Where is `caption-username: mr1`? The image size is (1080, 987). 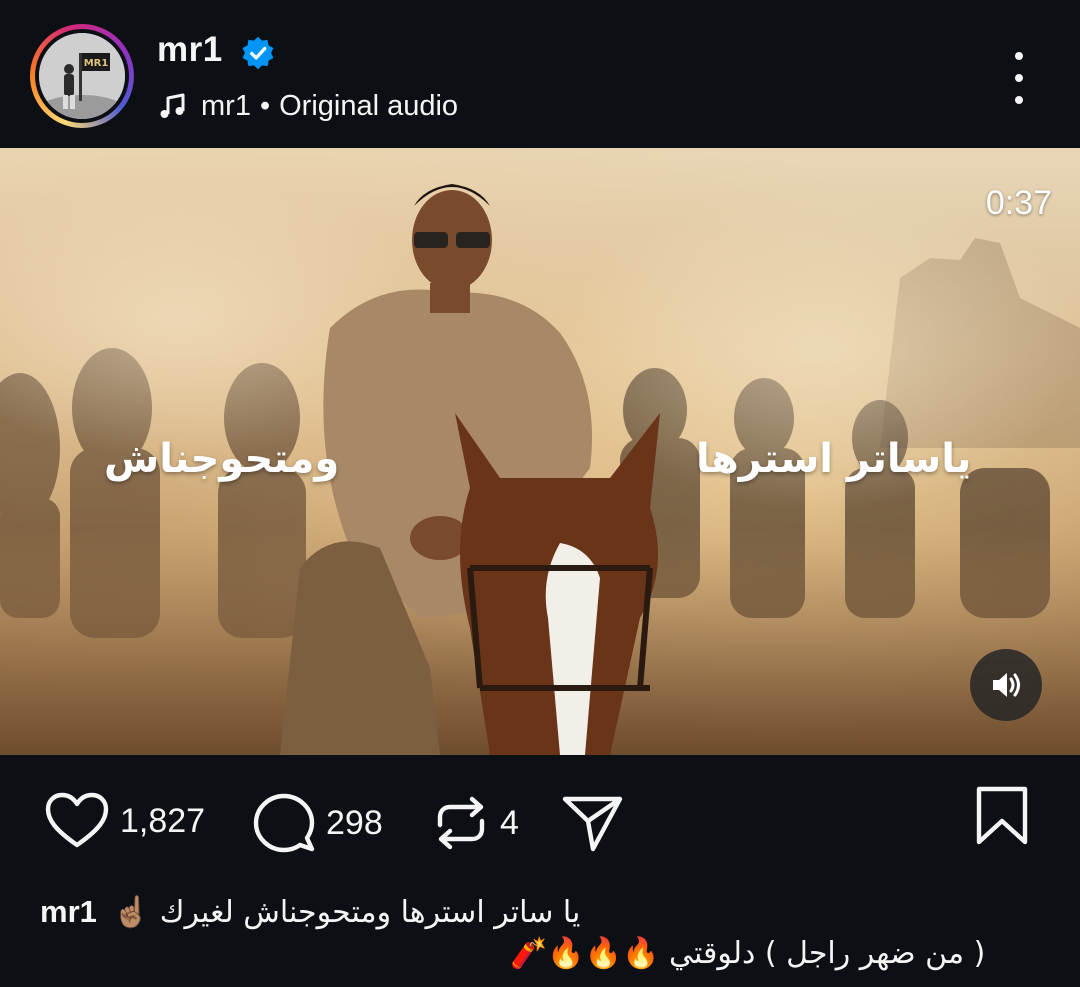
caption-username: mr1 is located at coordinates (68, 912).